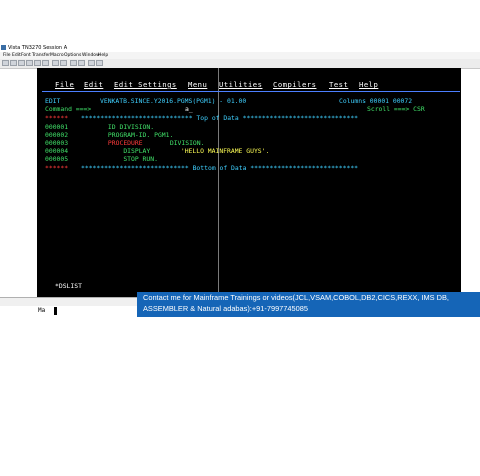 This screenshot has width=480, height=476. What do you see at coordinates (56, 143) in the screenshot?
I see `line-number: 000003` at bounding box center [56, 143].